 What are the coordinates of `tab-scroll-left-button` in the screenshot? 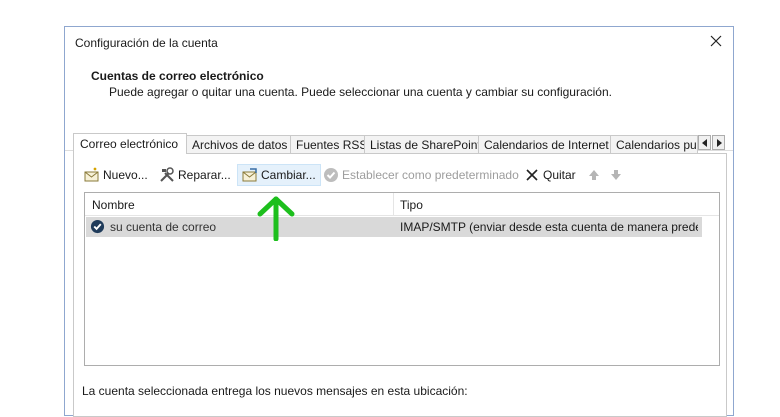 It's located at (704, 142).